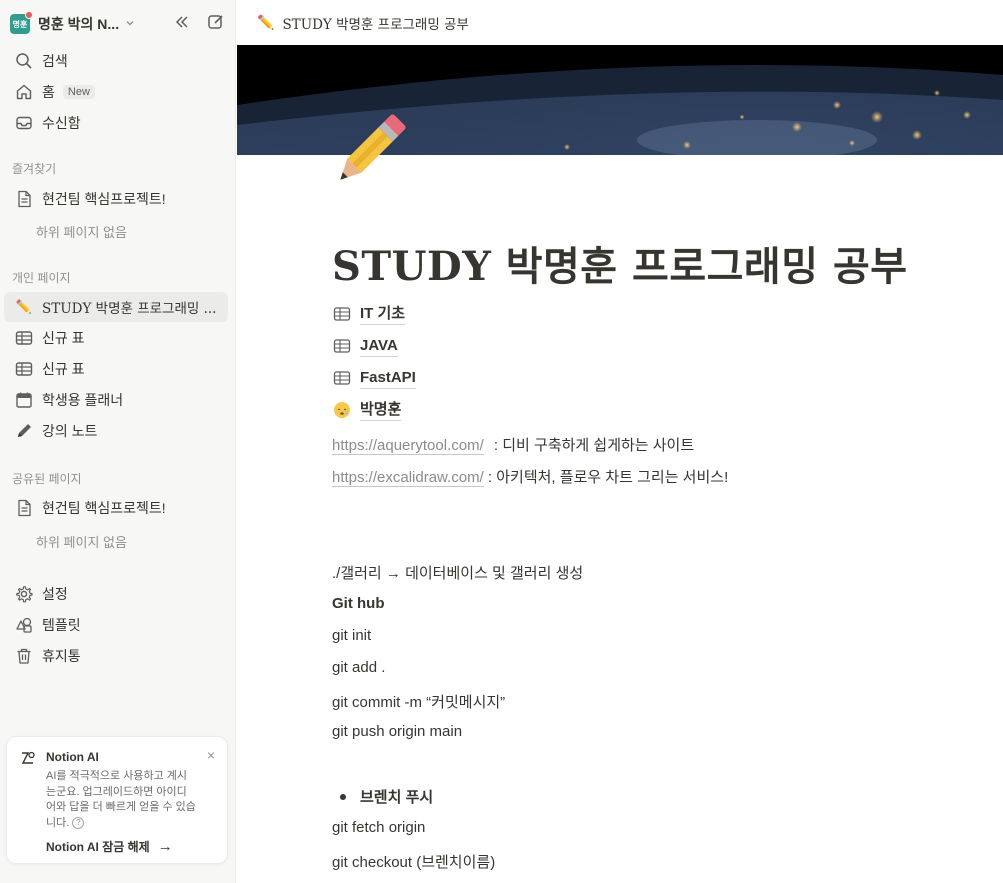 This screenshot has width=1003, height=883. I want to click on bulleted-list-item: 브렌치 푸시, so click(386, 796).